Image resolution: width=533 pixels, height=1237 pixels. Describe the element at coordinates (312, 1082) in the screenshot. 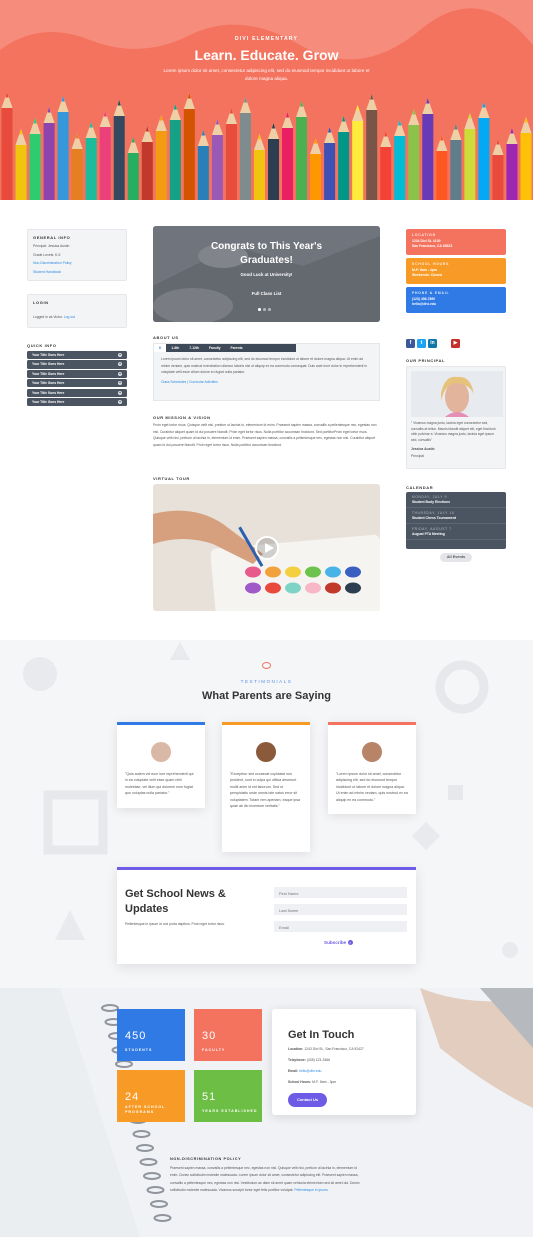

I see `contact-hours: School Hours: M-F: 8am - 3pm` at that location.